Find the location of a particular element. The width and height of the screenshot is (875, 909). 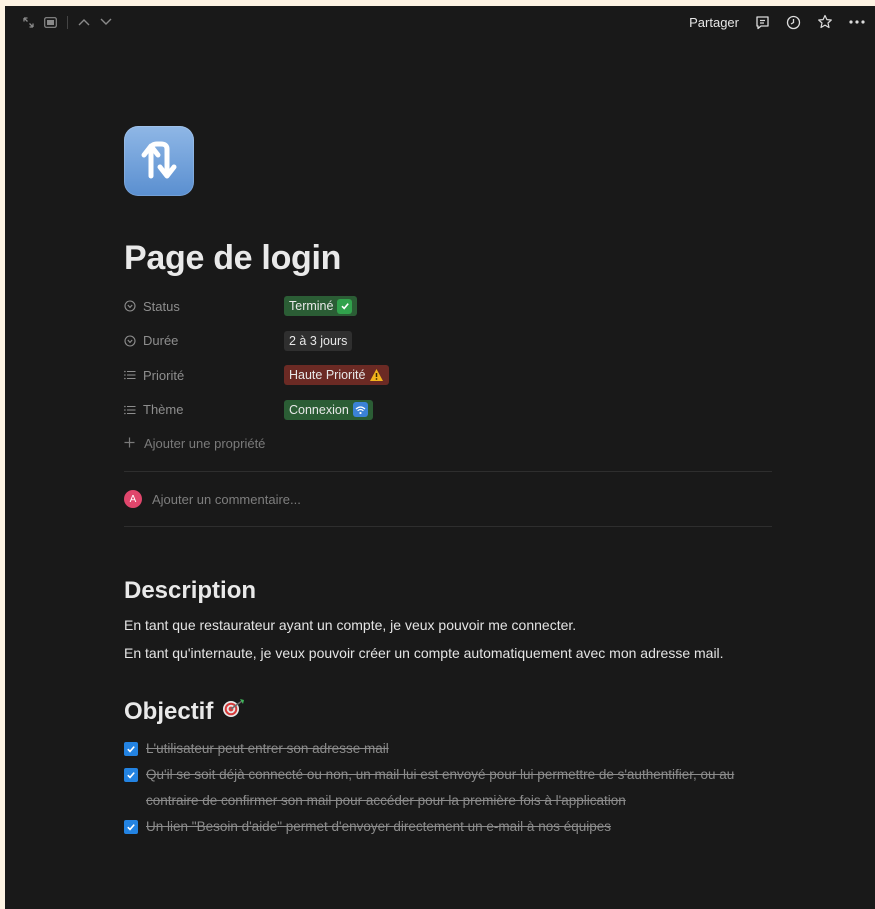

property-theme: Thème Connexion is located at coordinates (448, 410).